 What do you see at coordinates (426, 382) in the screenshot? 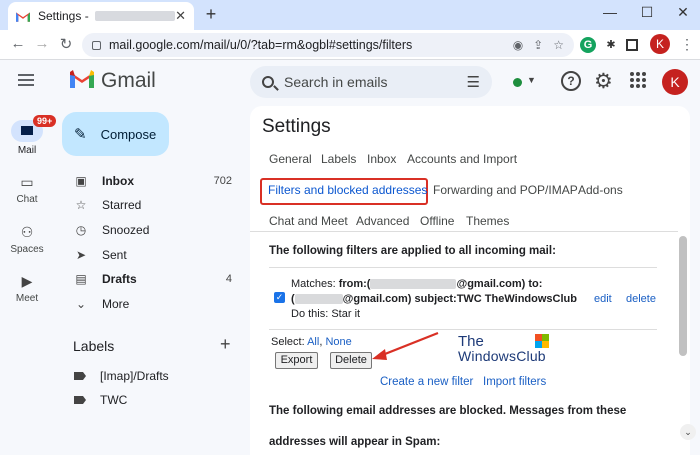
I see `create-filter-link: Create a new filter` at bounding box center [426, 382].